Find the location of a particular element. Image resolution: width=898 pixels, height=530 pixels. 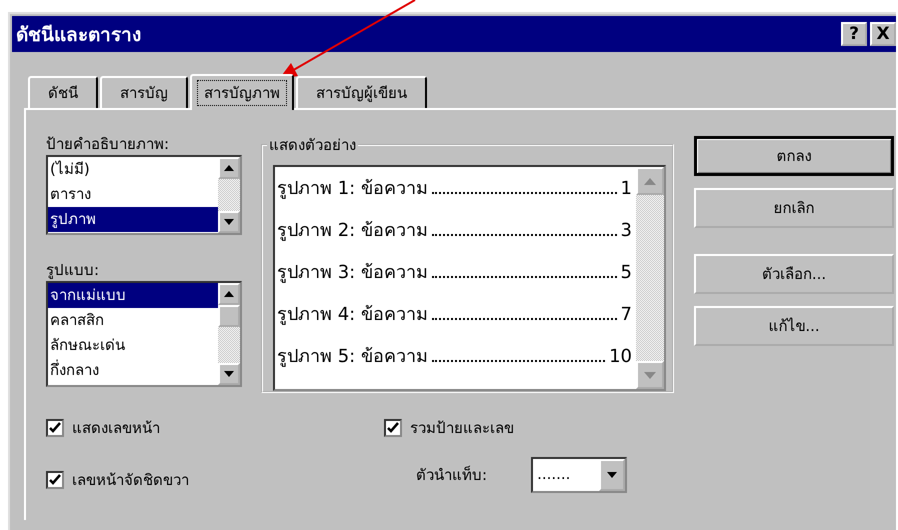

list-item: (ไม่มี) is located at coordinates (133, 169).